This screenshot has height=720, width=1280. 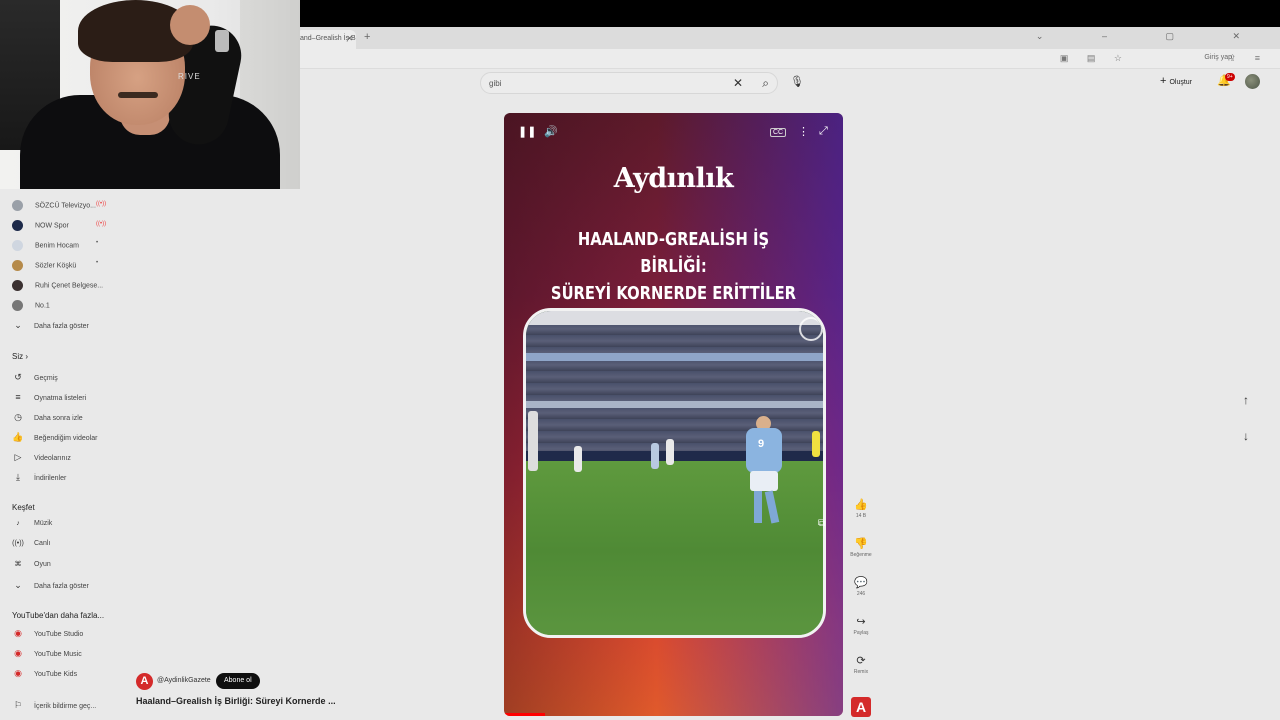 I want to click on like-button: 👍 14 B, so click(x=861, y=508).